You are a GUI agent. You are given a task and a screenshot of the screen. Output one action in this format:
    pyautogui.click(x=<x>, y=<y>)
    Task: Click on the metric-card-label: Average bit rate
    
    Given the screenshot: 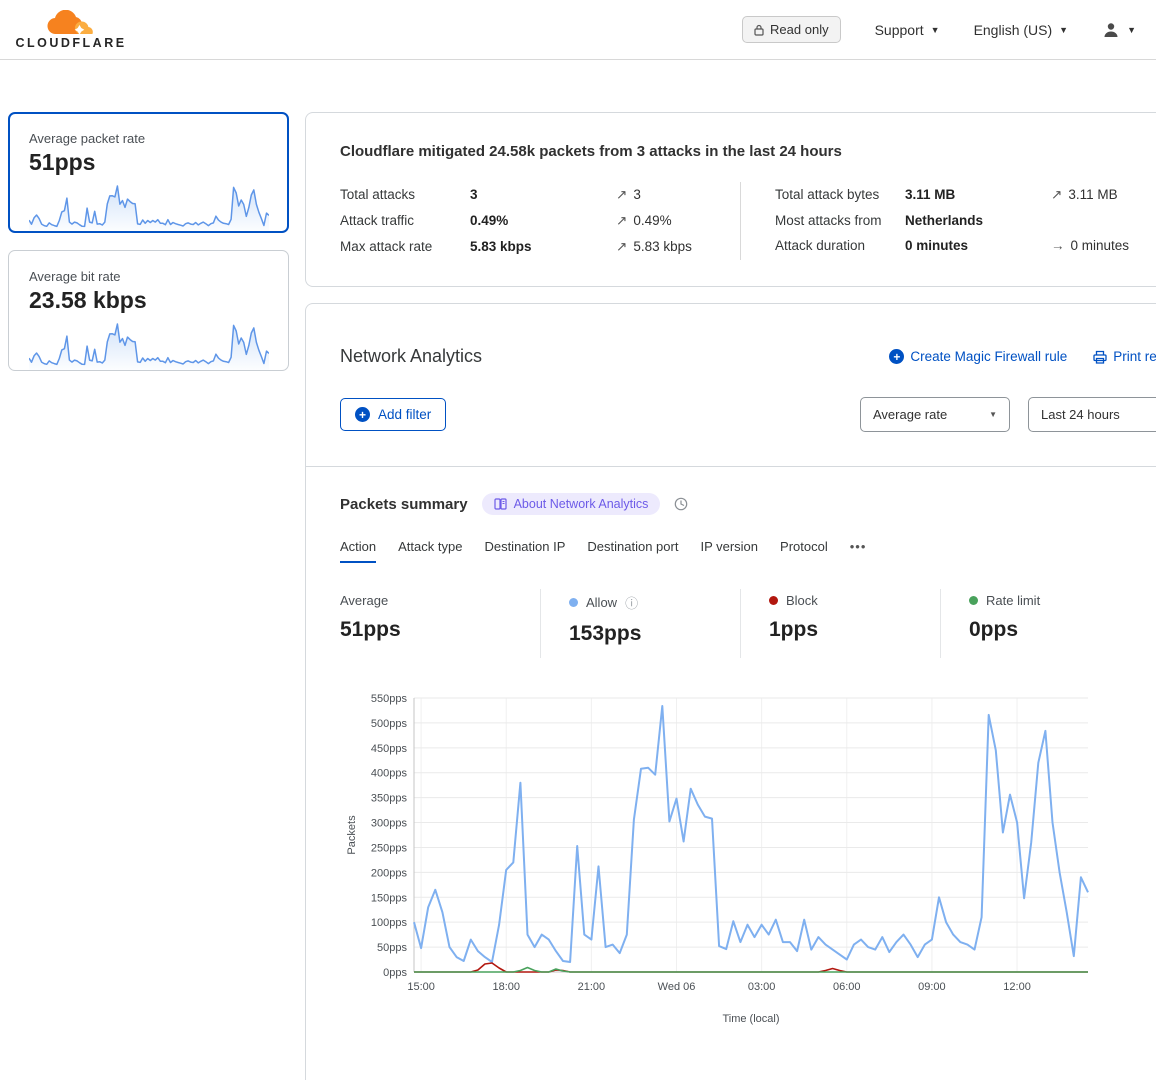 What is the action you would take?
    pyautogui.click(x=75, y=276)
    